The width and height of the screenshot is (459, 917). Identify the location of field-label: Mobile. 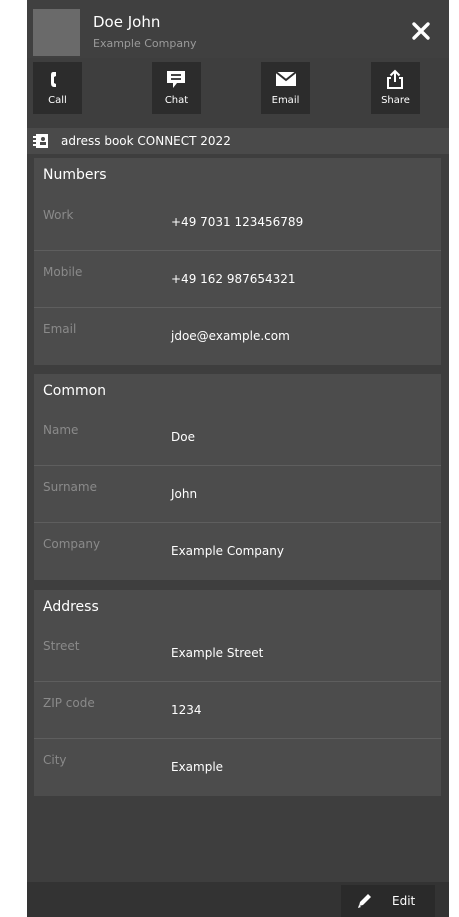
(63, 272).